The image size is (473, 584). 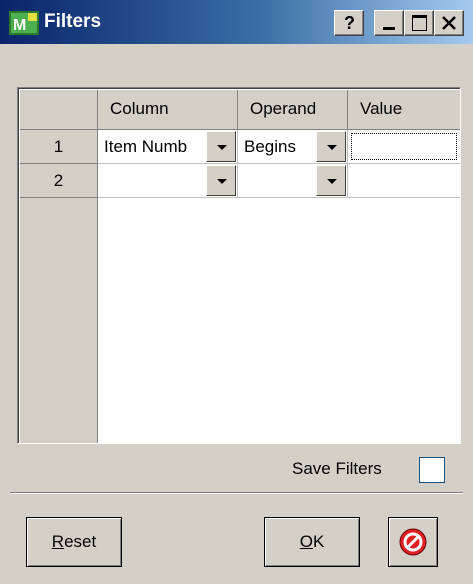 I want to click on close-icon, so click(x=449, y=23).